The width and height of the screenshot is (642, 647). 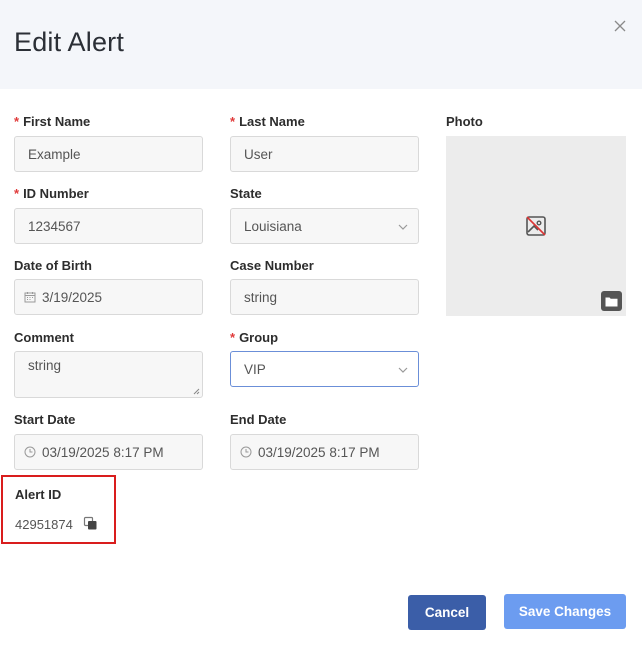 What do you see at coordinates (324, 226) in the screenshot?
I see `state-select: Louisiana` at bounding box center [324, 226].